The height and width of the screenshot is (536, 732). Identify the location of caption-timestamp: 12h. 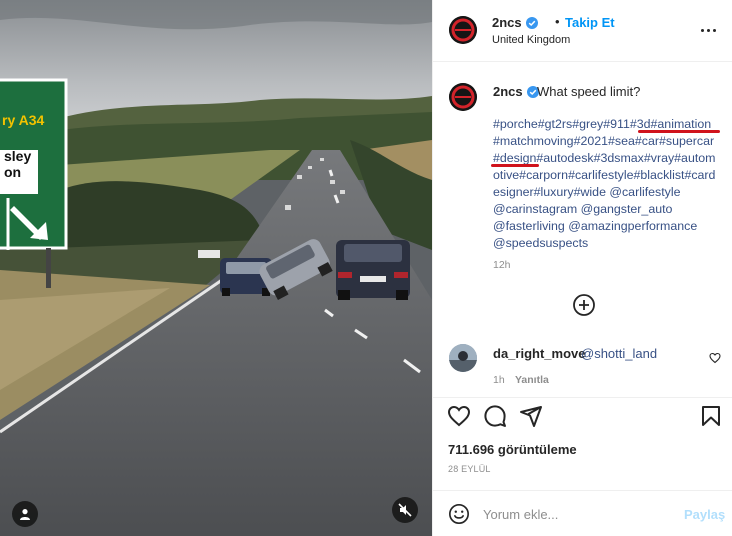
(502, 265).